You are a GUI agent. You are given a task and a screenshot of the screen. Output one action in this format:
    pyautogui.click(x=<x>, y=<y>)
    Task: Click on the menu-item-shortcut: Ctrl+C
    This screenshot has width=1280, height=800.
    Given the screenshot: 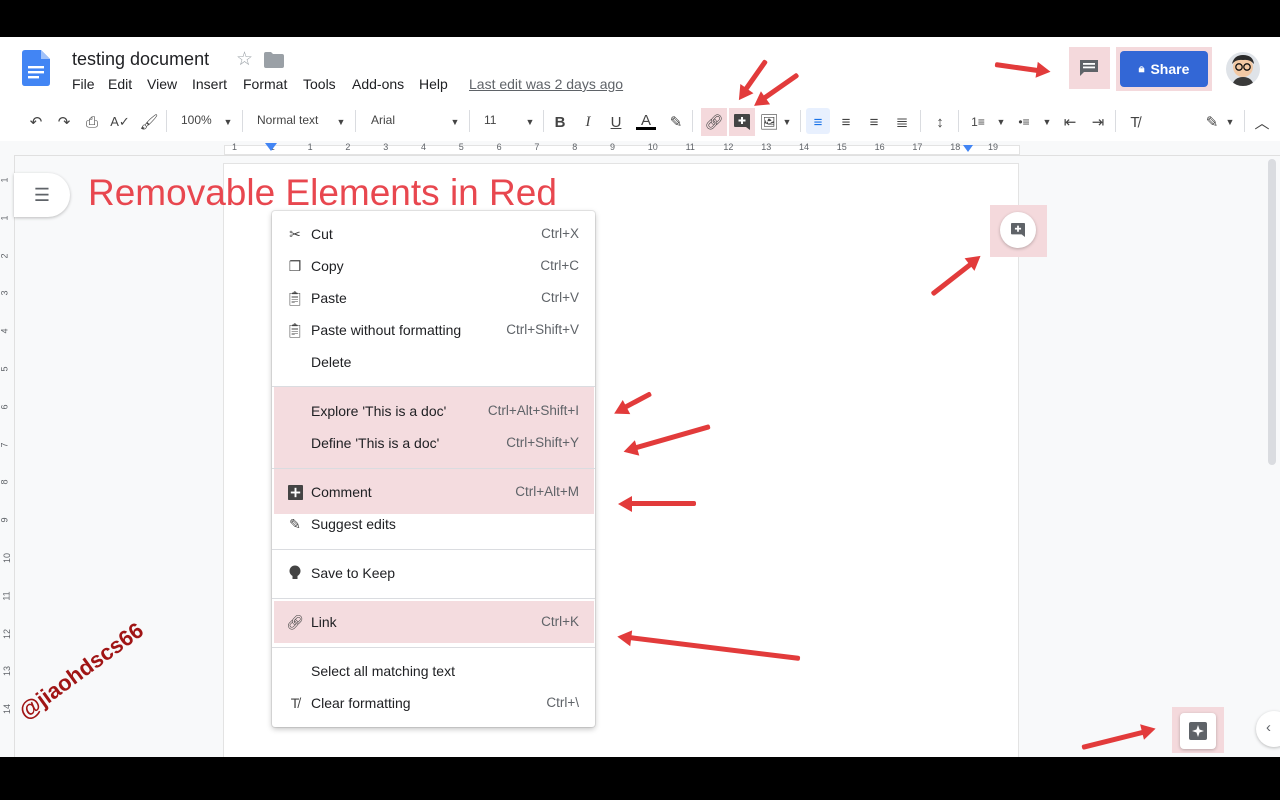 What is the action you would take?
    pyautogui.click(x=559, y=265)
    